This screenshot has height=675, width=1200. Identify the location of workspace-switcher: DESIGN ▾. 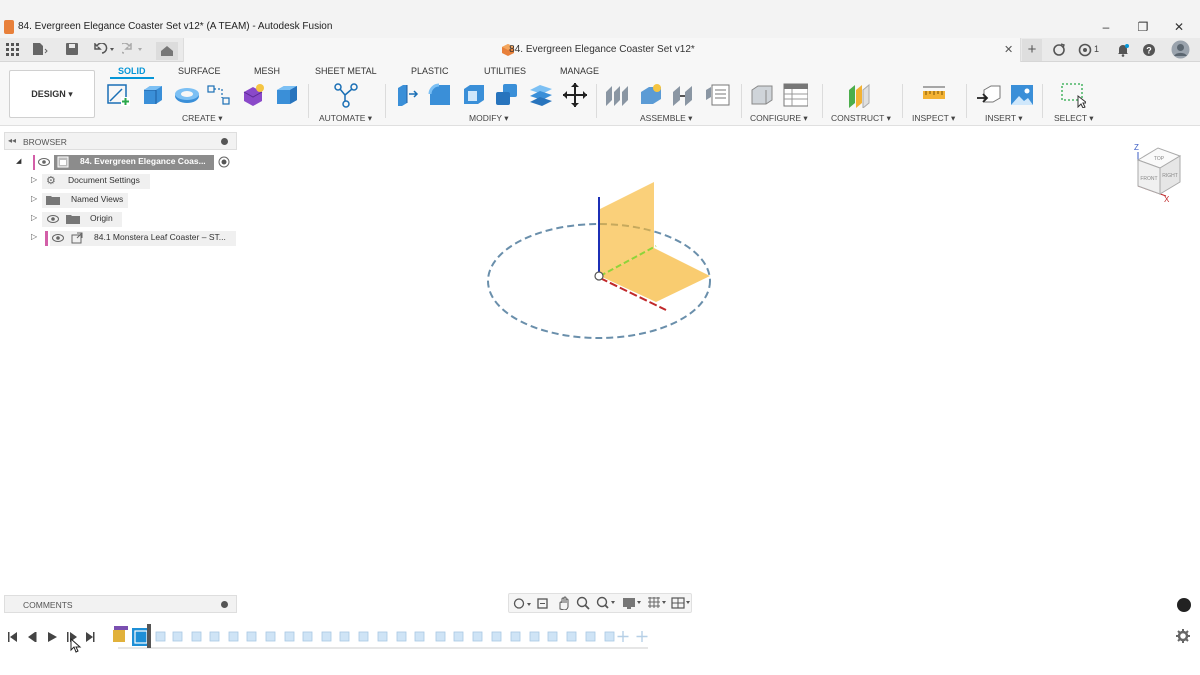
(52, 94).